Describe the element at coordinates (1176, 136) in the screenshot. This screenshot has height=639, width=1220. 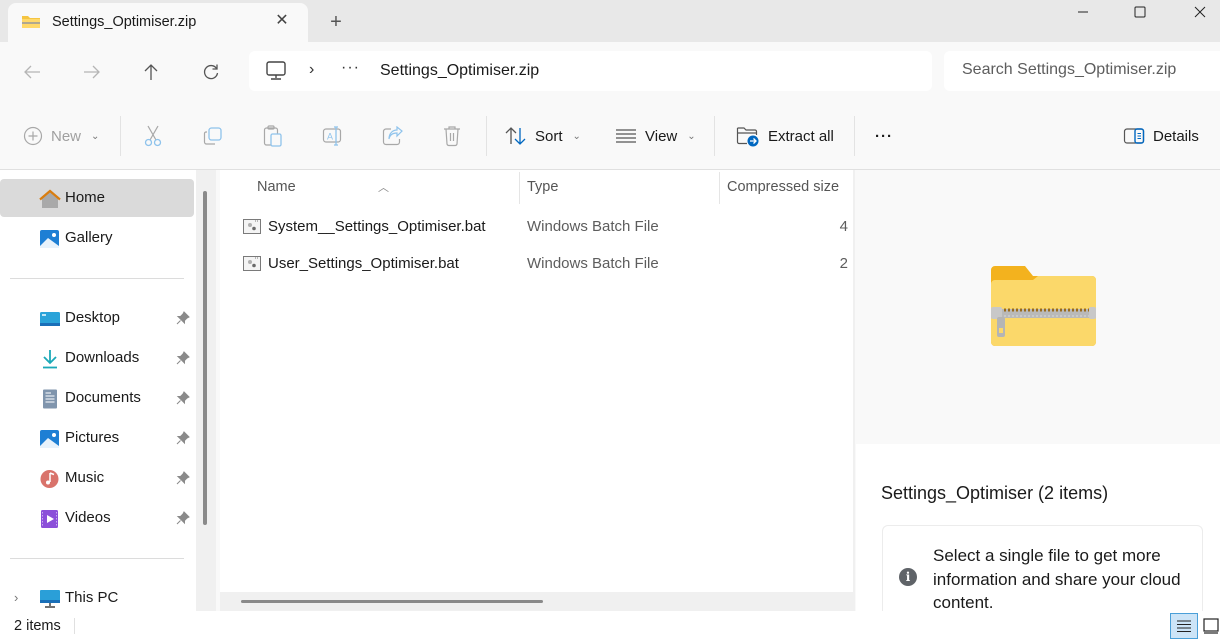
I see `details-label: Details` at that location.